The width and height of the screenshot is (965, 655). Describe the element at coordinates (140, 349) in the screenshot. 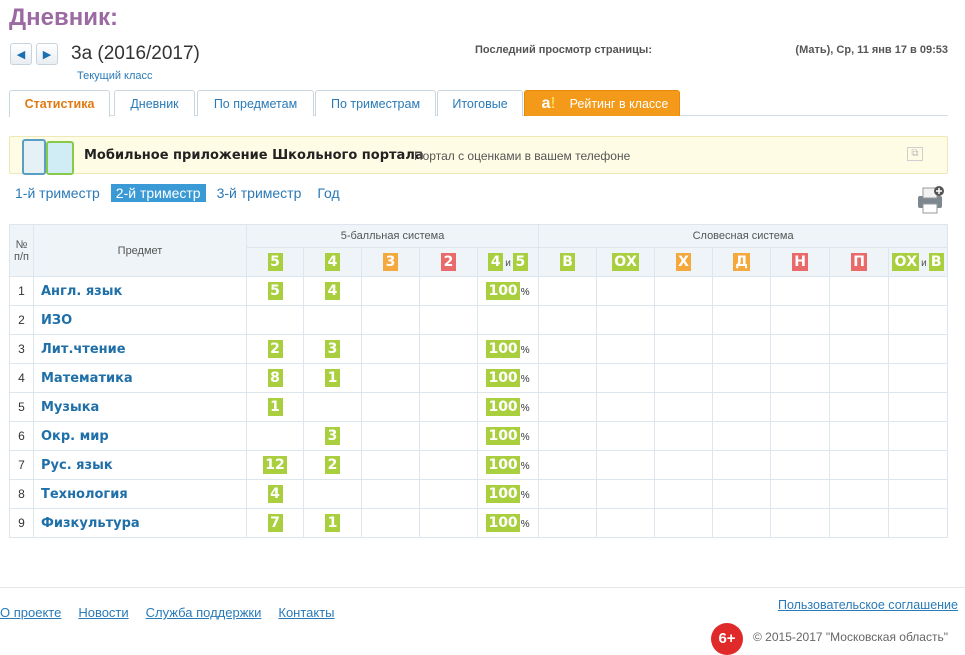

I see `subject-link: Лит.чтение` at that location.